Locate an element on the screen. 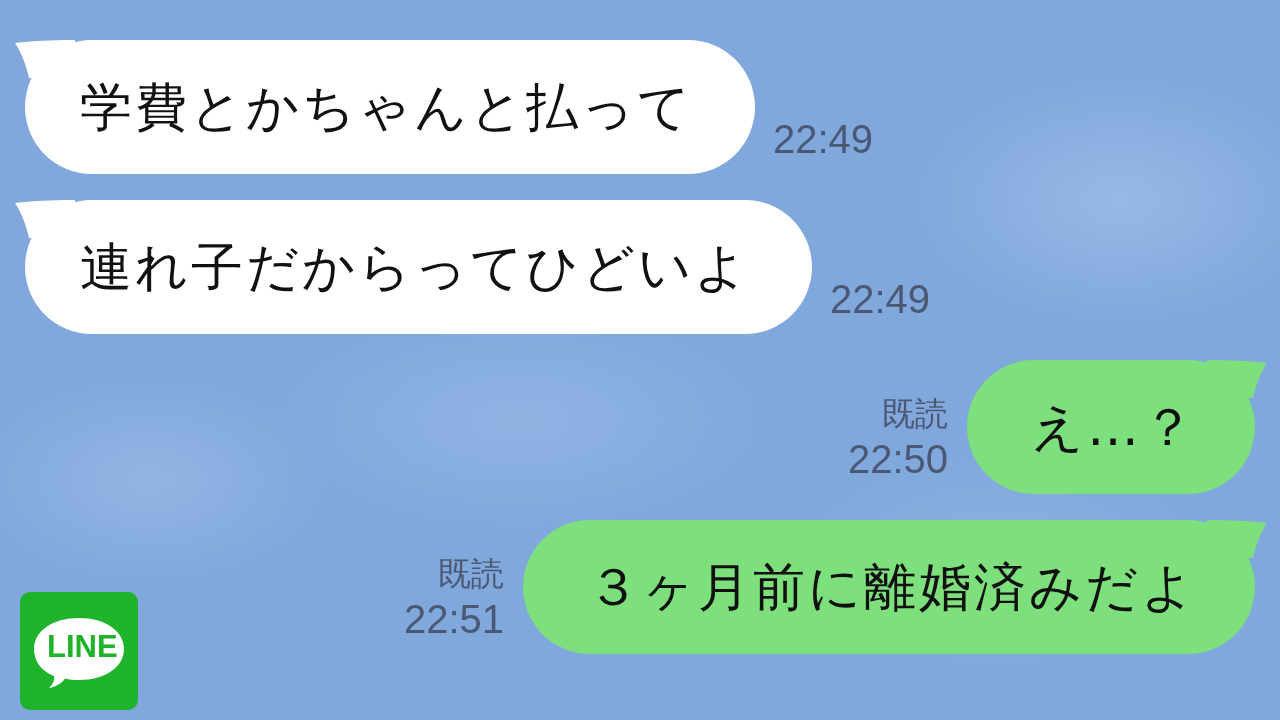 The height and width of the screenshot is (720, 1280). logo-wordmark: LINE is located at coordinates (82, 647).